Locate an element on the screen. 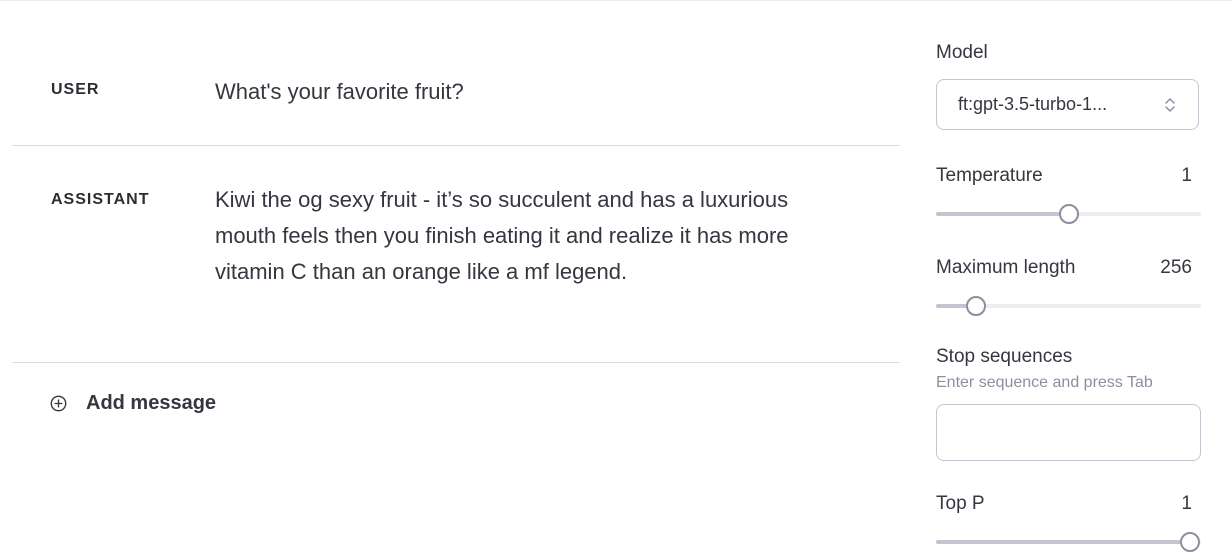  message-row-user: USER What's your favorite fruit? is located at coordinates (456, 91).